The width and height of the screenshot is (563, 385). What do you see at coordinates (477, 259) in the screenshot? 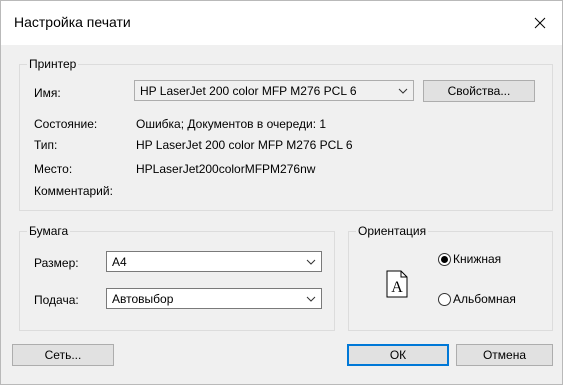
I see `portrait-label: Книжная` at bounding box center [477, 259].